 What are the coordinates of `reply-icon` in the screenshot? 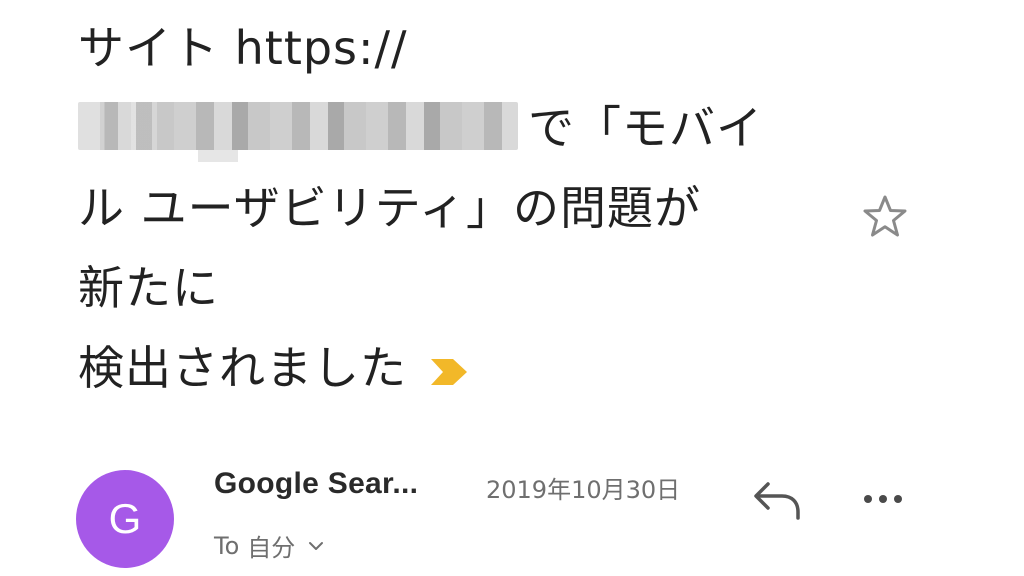 It's located at (777, 500).